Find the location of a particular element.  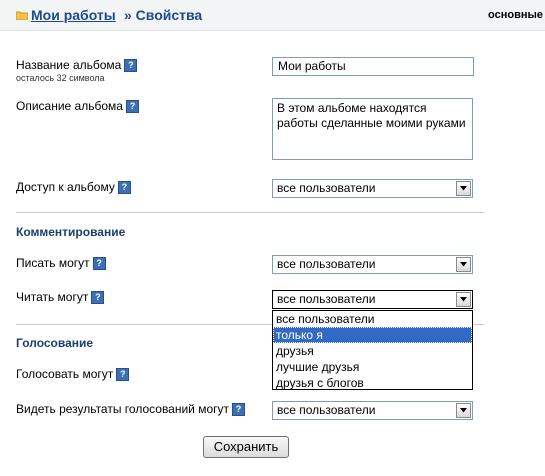

divider is located at coordinates (250, 212).